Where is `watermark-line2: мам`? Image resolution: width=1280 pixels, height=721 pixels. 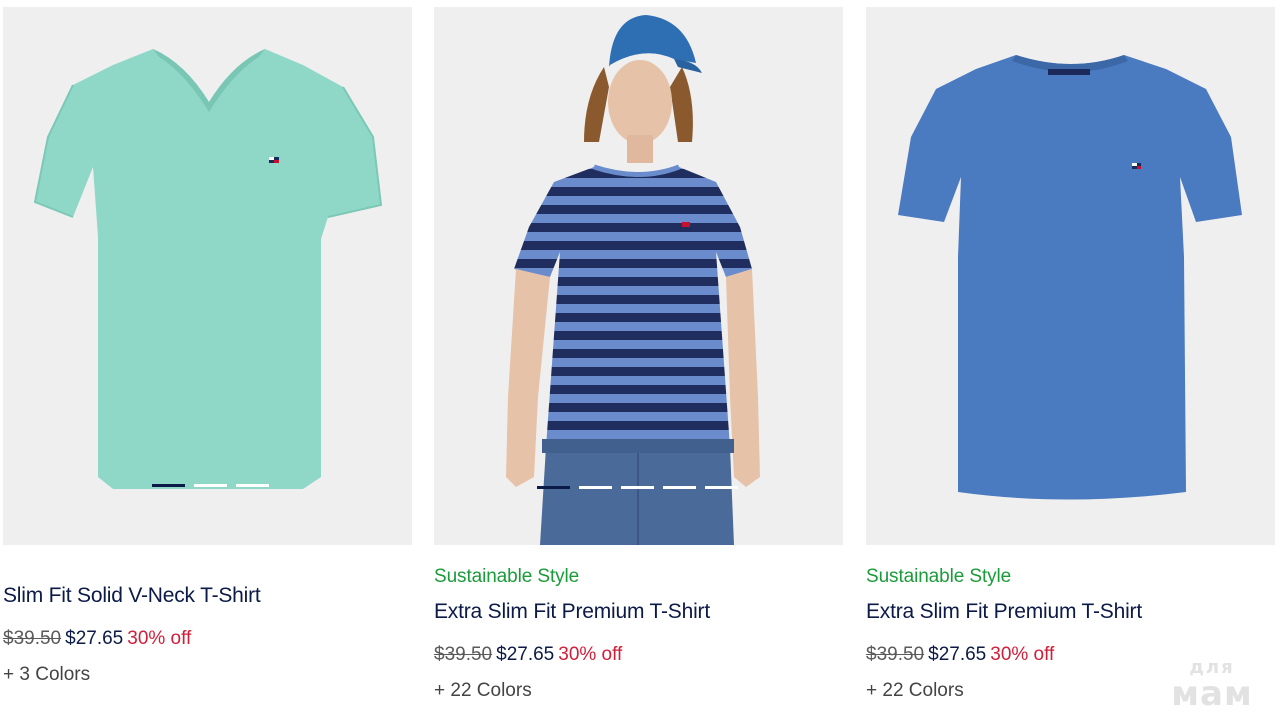
watermark-line2: мам is located at coordinates (1212, 694).